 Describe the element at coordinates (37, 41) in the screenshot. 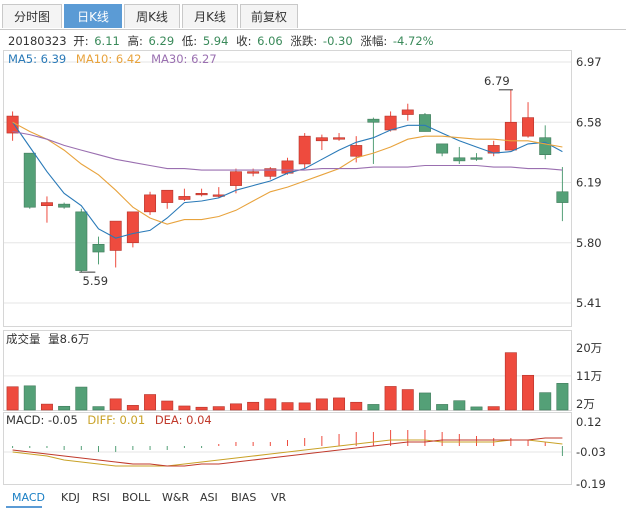

I see `header-date: 20180323` at that location.